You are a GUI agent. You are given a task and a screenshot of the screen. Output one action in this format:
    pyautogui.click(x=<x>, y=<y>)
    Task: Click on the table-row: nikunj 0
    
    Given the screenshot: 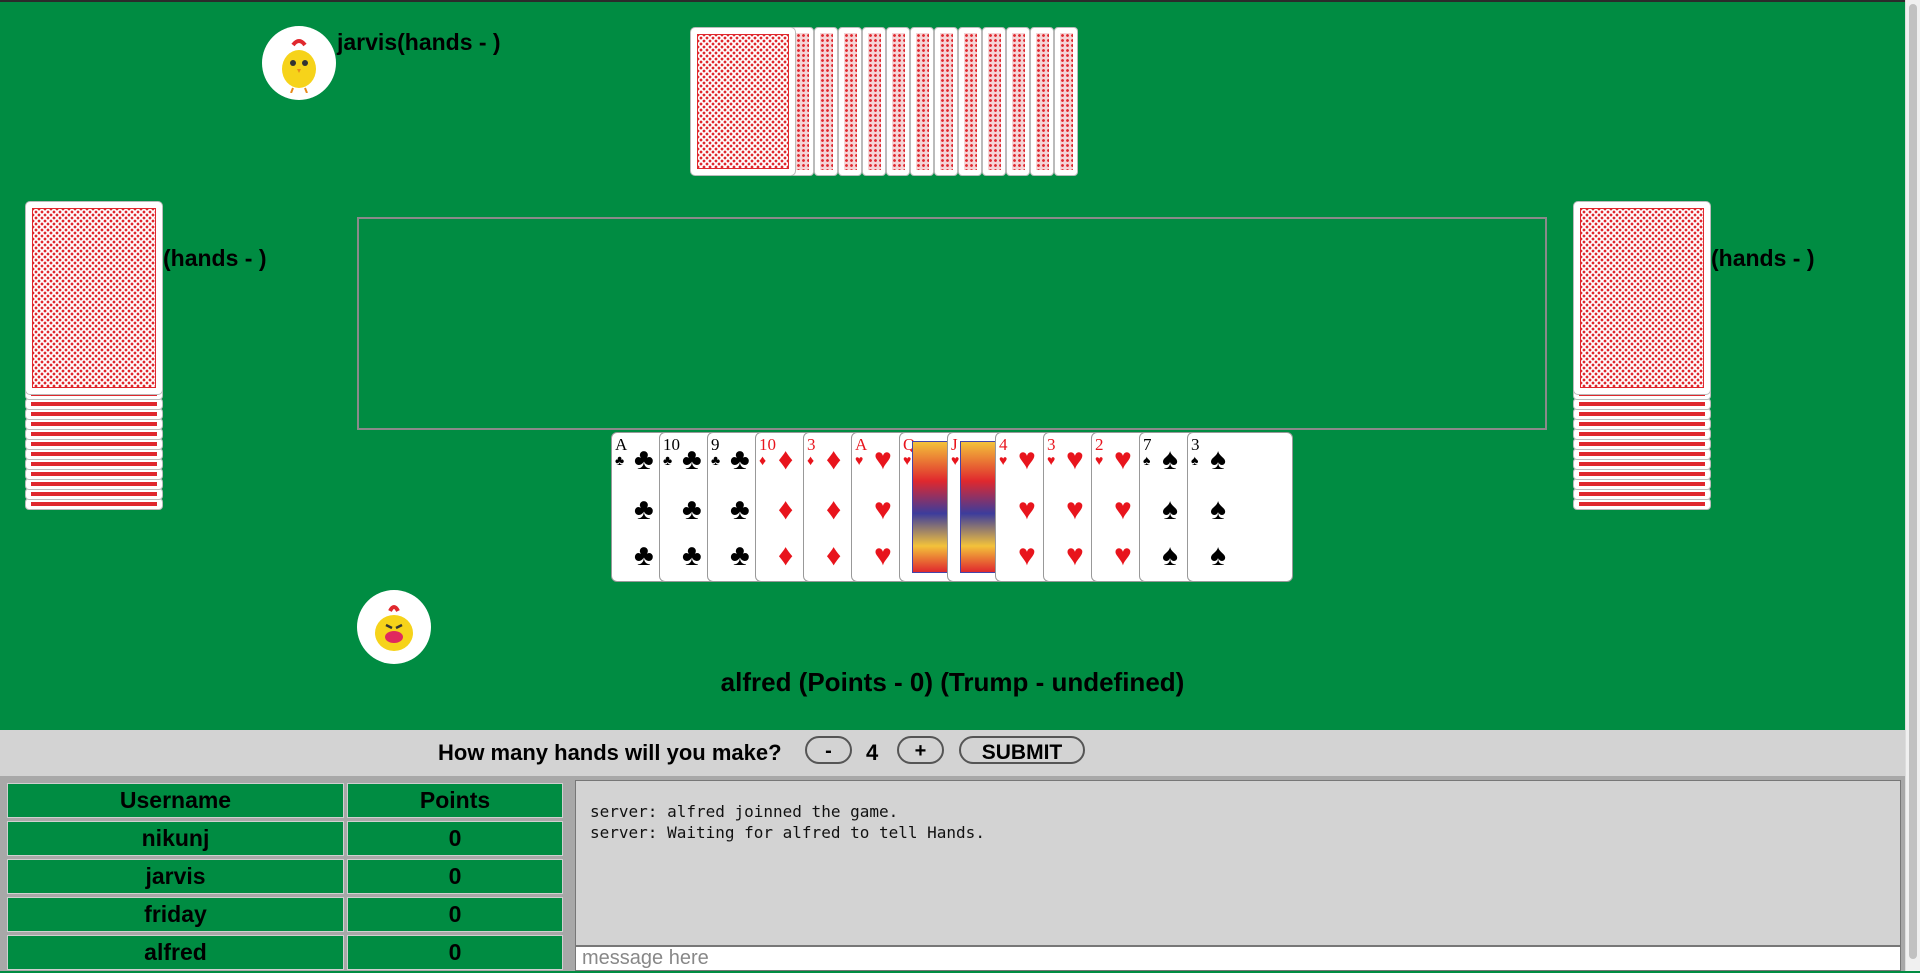 What is the action you would take?
    pyautogui.click(x=285, y=838)
    